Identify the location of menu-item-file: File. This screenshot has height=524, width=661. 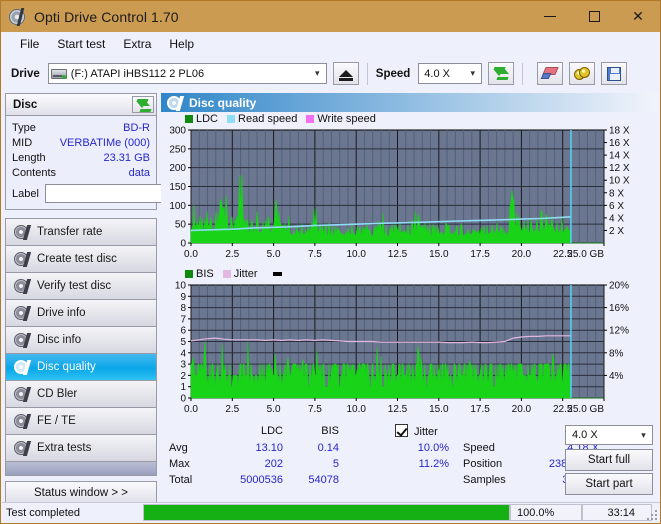
(29, 44).